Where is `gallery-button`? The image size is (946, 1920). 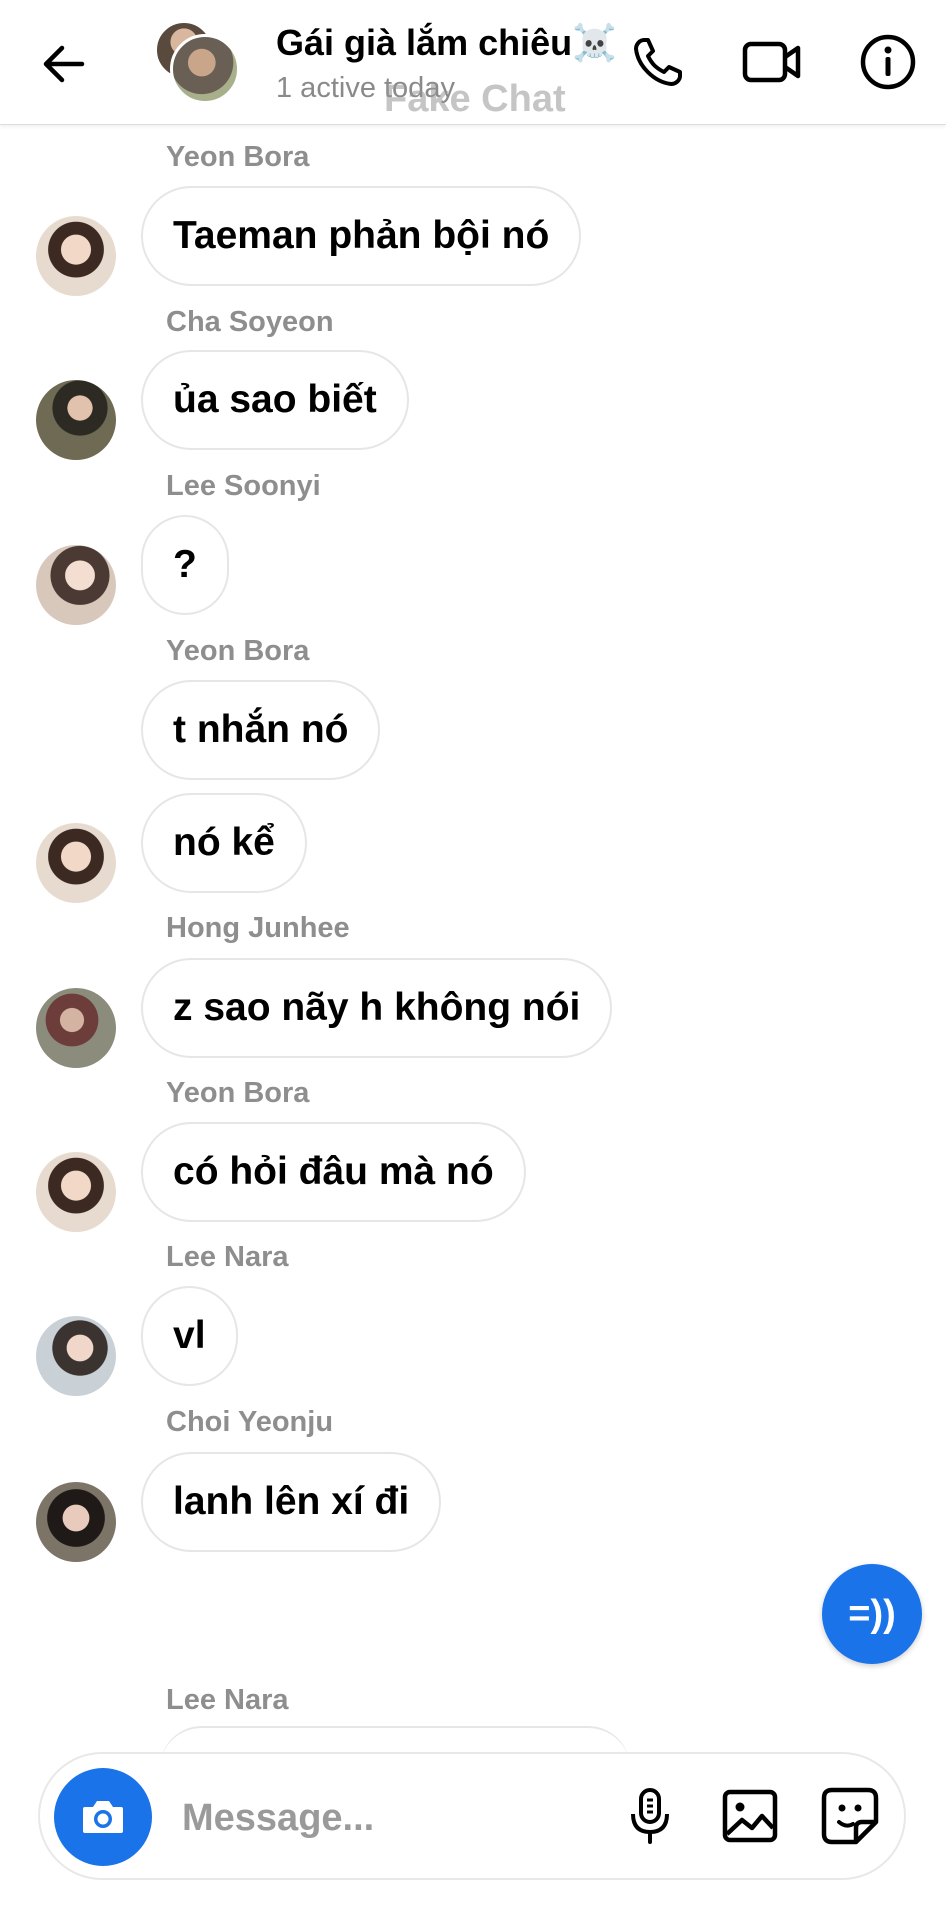
gallery-button is located at coordinates (750, 1816).